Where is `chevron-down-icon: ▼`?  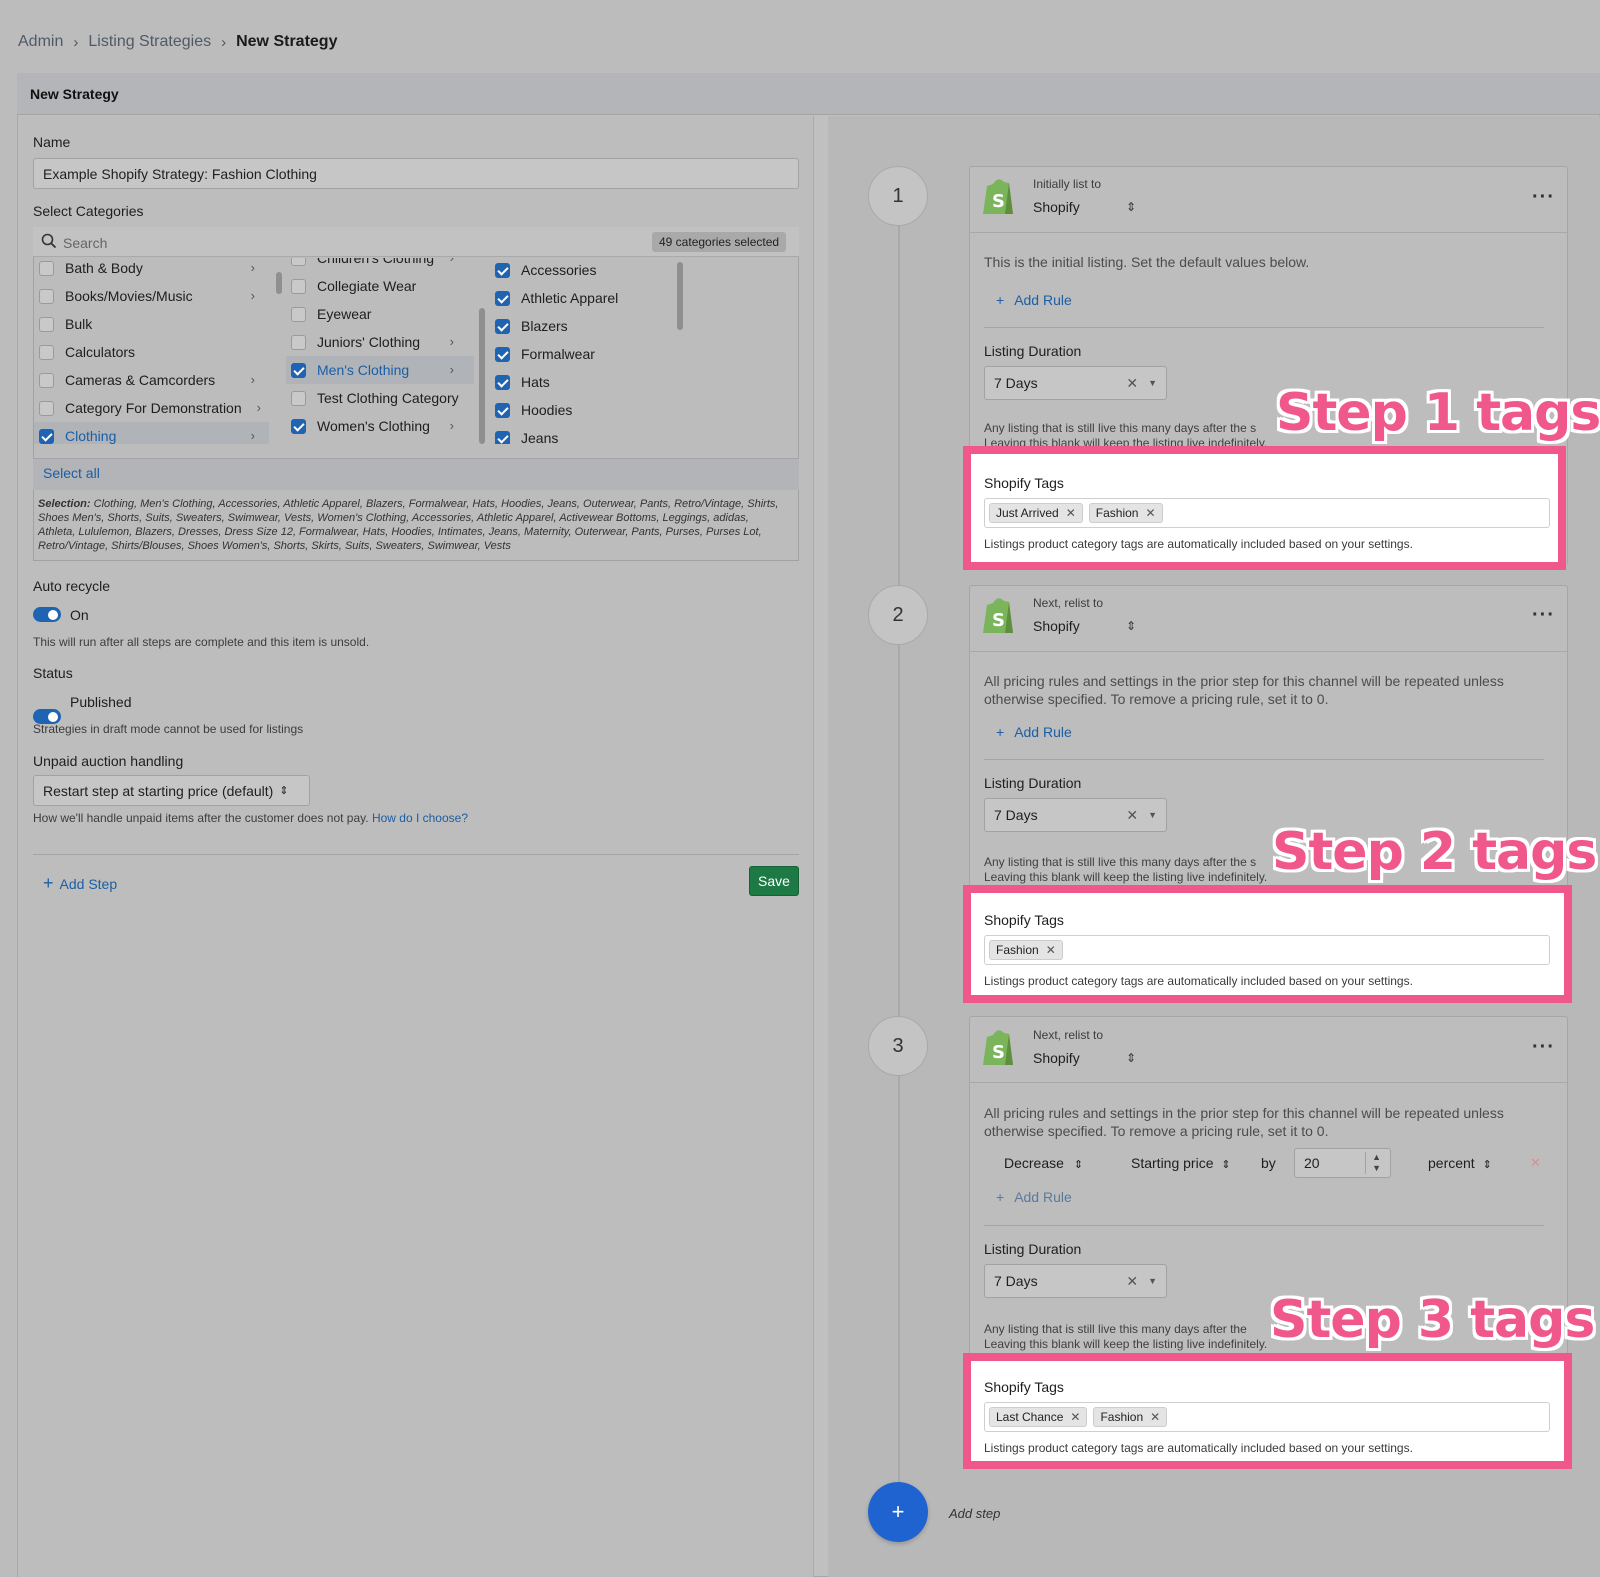
chevron-down-icon: ▼ is located at coordinates (1376, 1168).